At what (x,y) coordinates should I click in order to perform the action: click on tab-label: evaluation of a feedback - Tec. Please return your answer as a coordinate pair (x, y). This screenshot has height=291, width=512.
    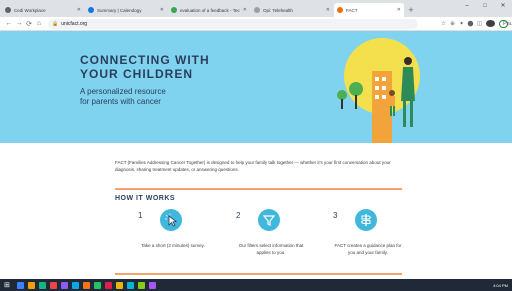
    Looking at the image, I should click on (210, 10).